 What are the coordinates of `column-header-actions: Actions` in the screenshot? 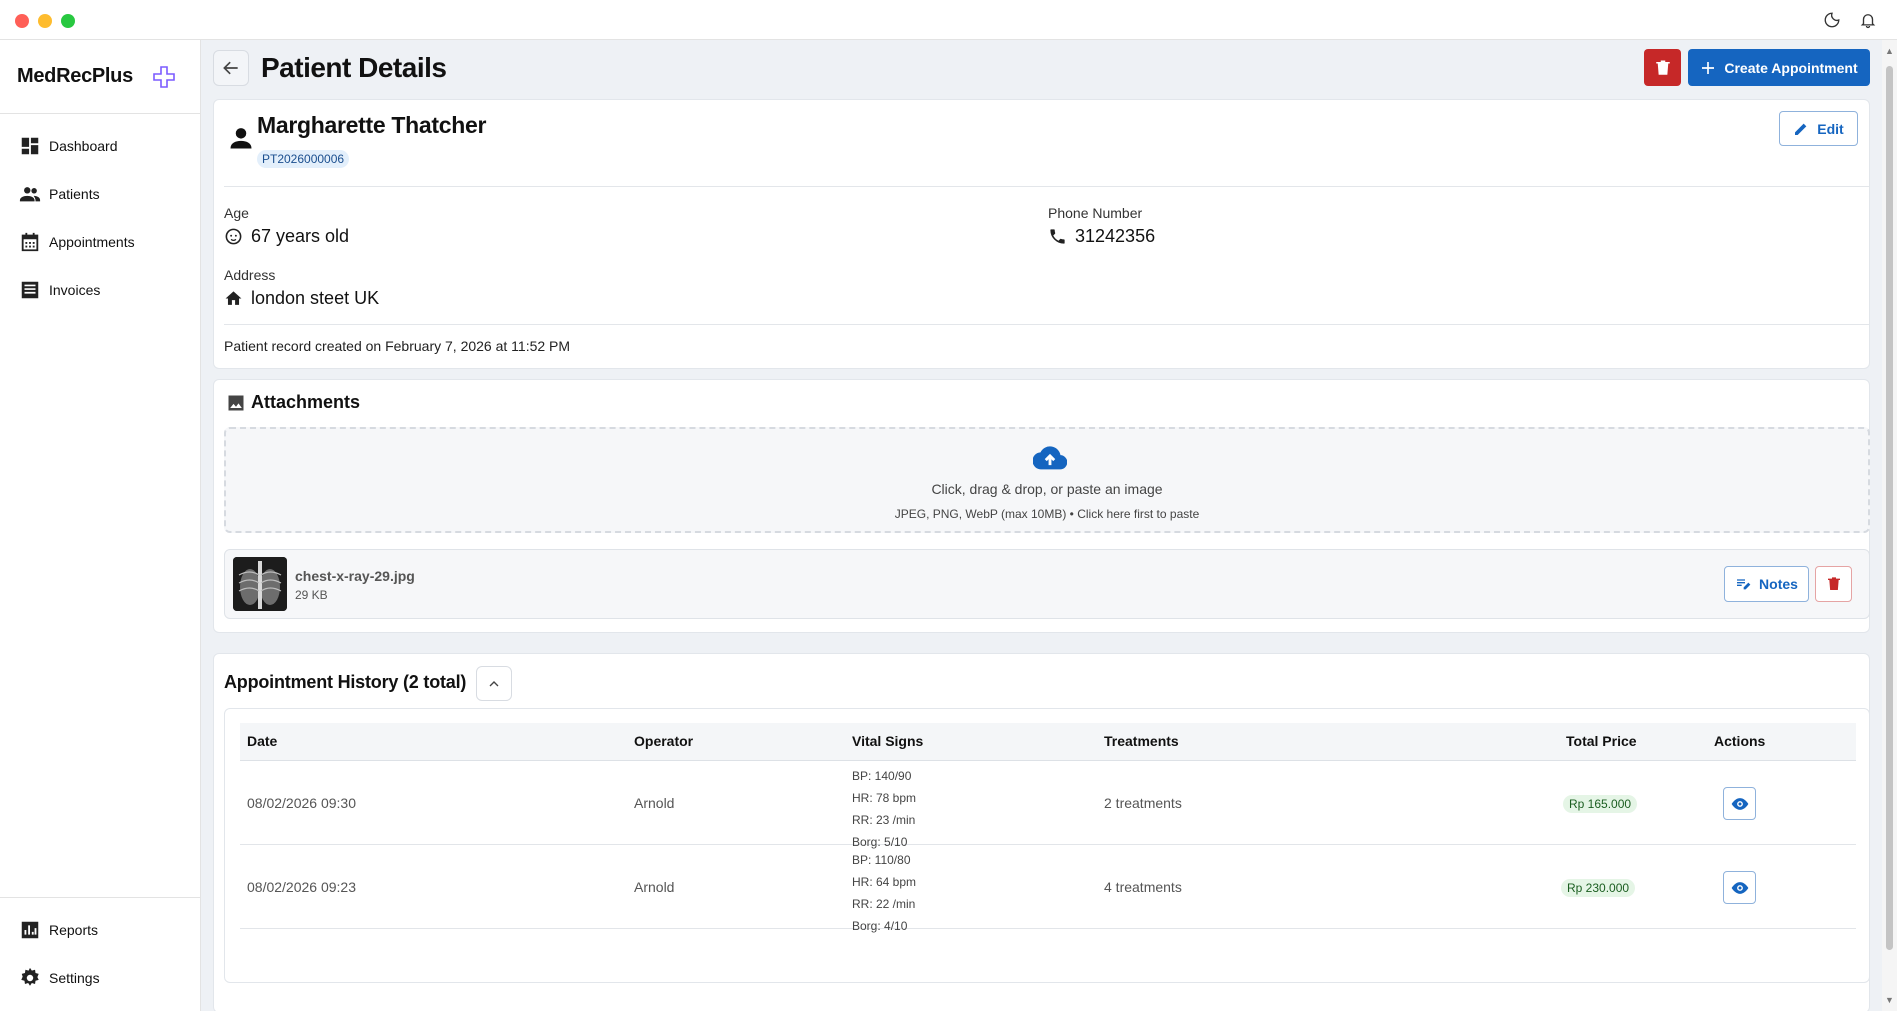 It's located at (1740, 741).